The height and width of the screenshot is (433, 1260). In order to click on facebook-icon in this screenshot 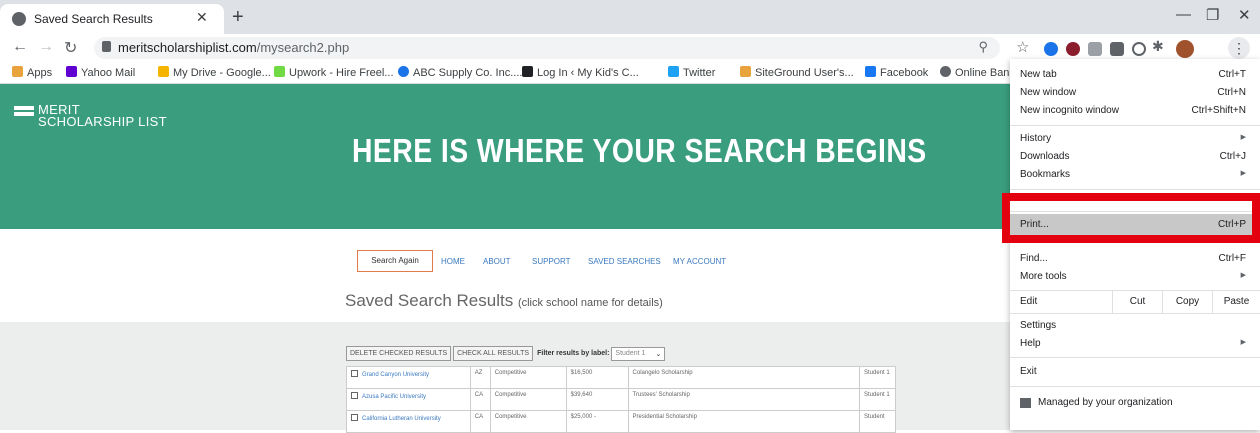, I will do `click(870, 71)`.